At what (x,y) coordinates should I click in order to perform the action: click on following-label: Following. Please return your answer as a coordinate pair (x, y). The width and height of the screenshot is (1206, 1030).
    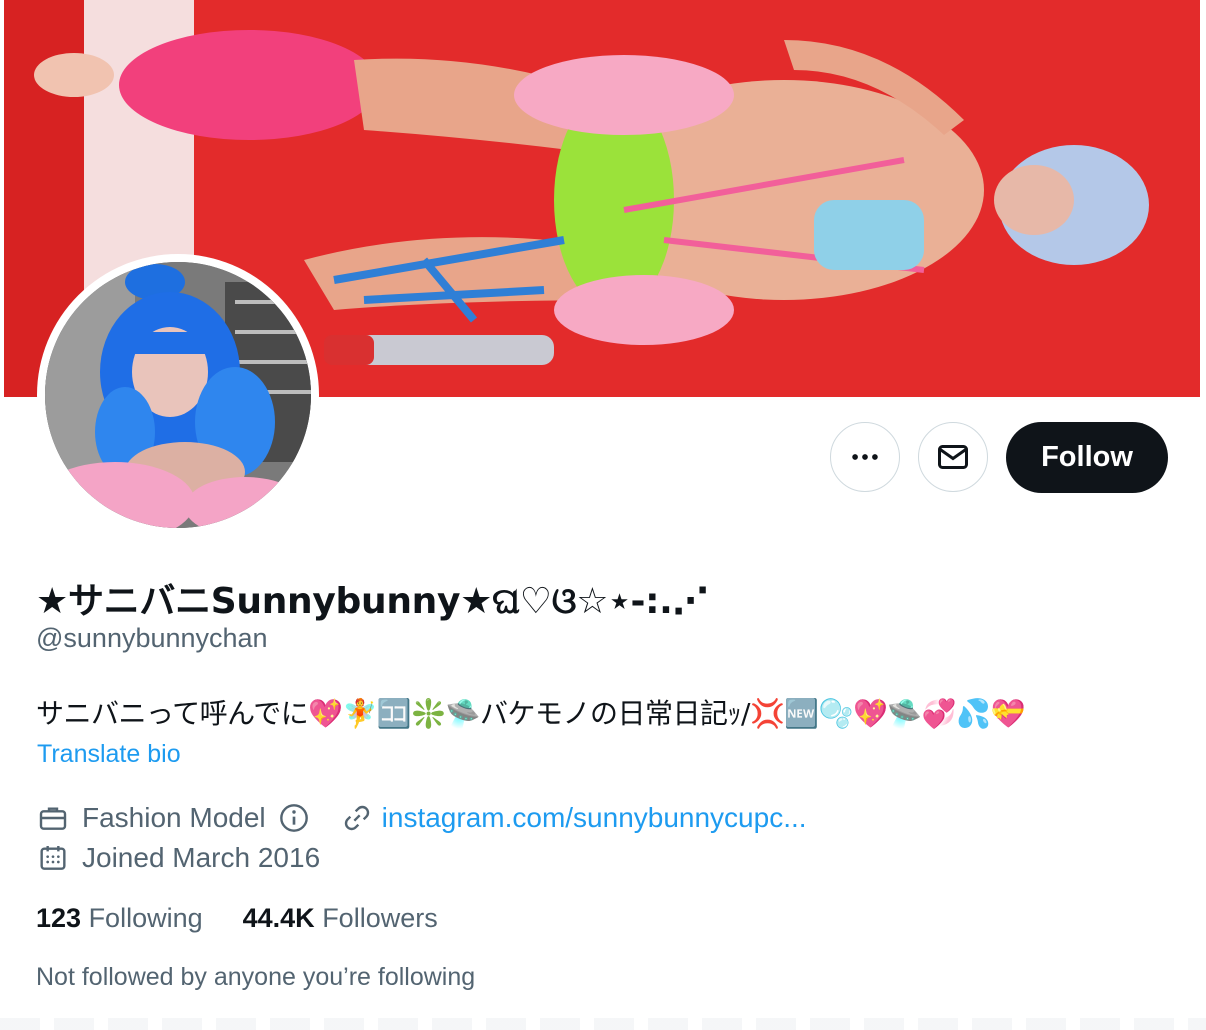
    Looking at the image, I should click on (145, 918).